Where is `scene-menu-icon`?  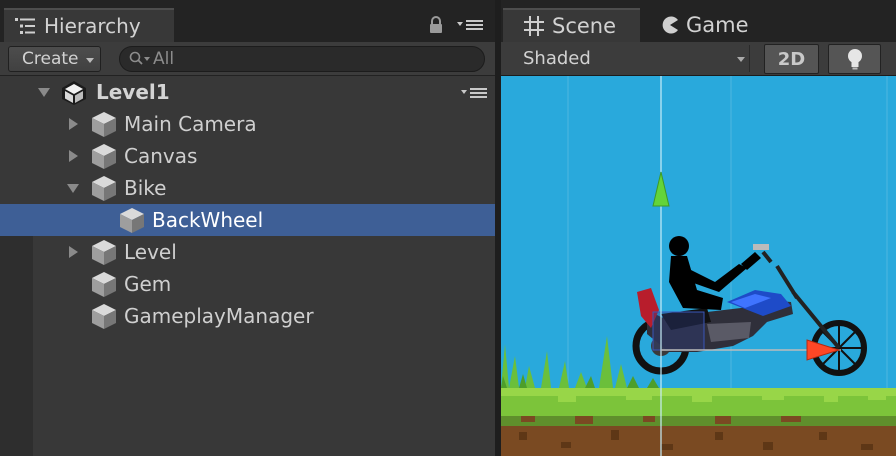
scene-menu-icon is located at coordinates (475, 93).